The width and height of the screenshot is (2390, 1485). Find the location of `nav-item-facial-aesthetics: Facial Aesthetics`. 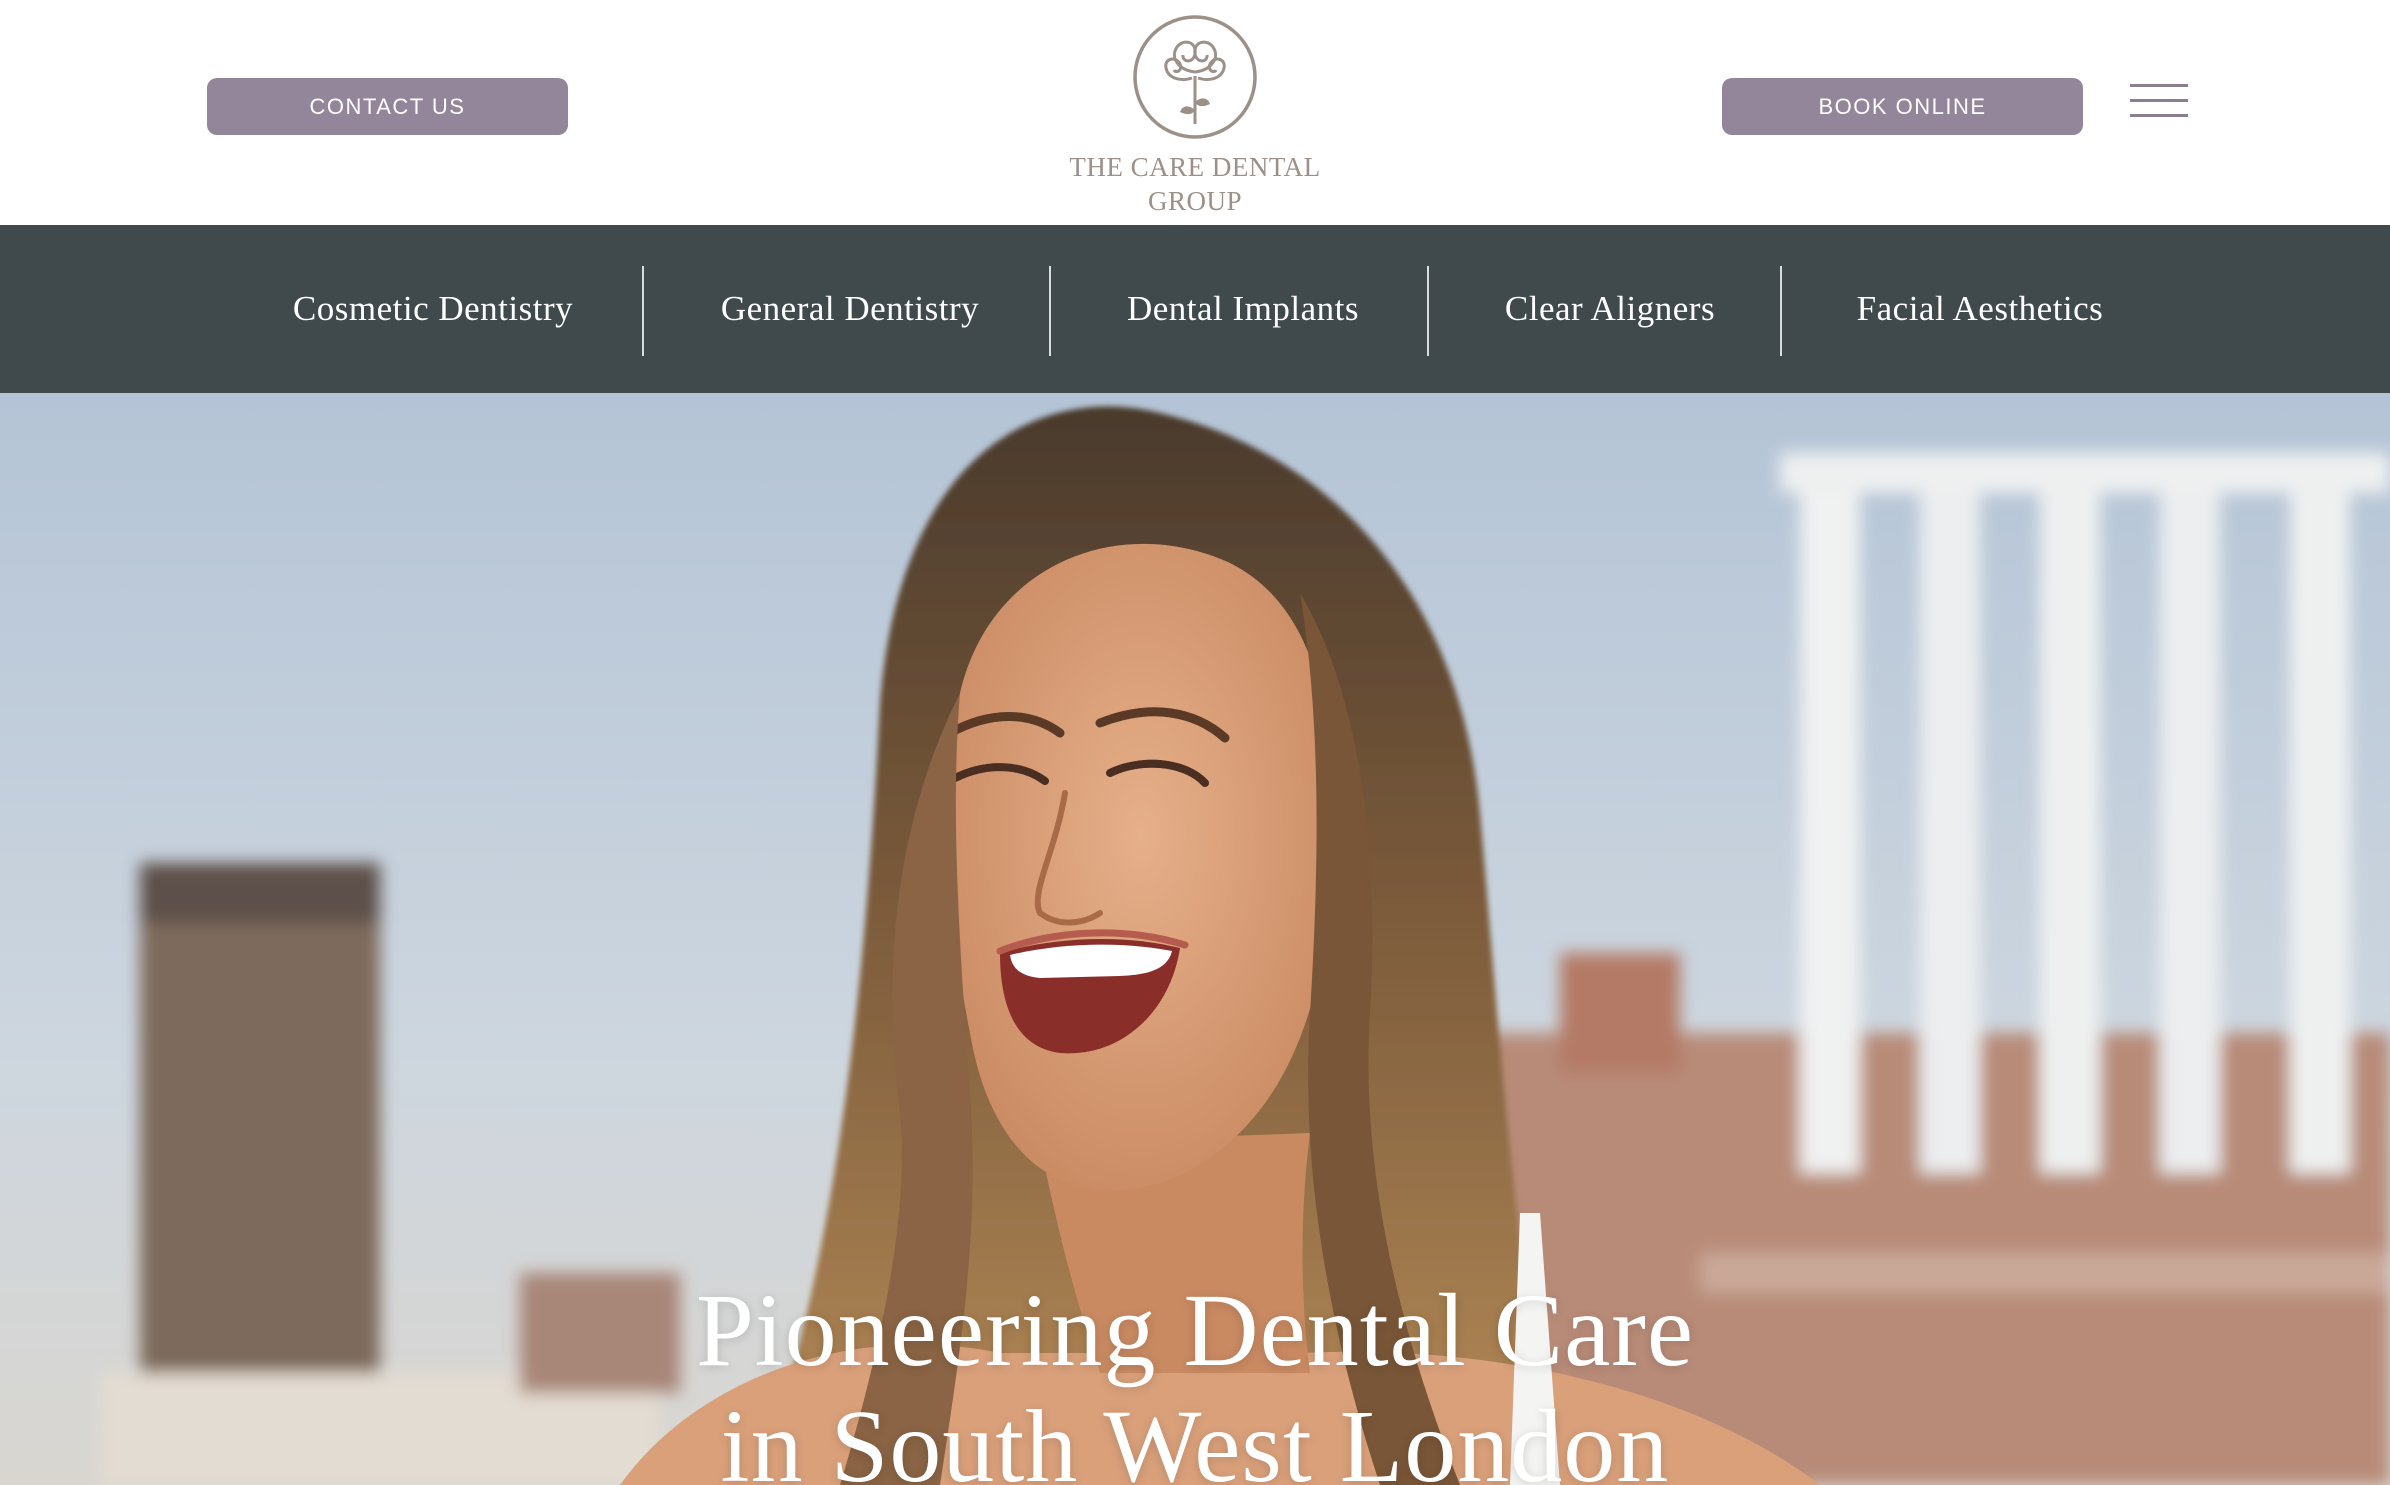

nav-item-facial-aesthetics: Facial Aesthetics is located at coordinates (1980, 309).